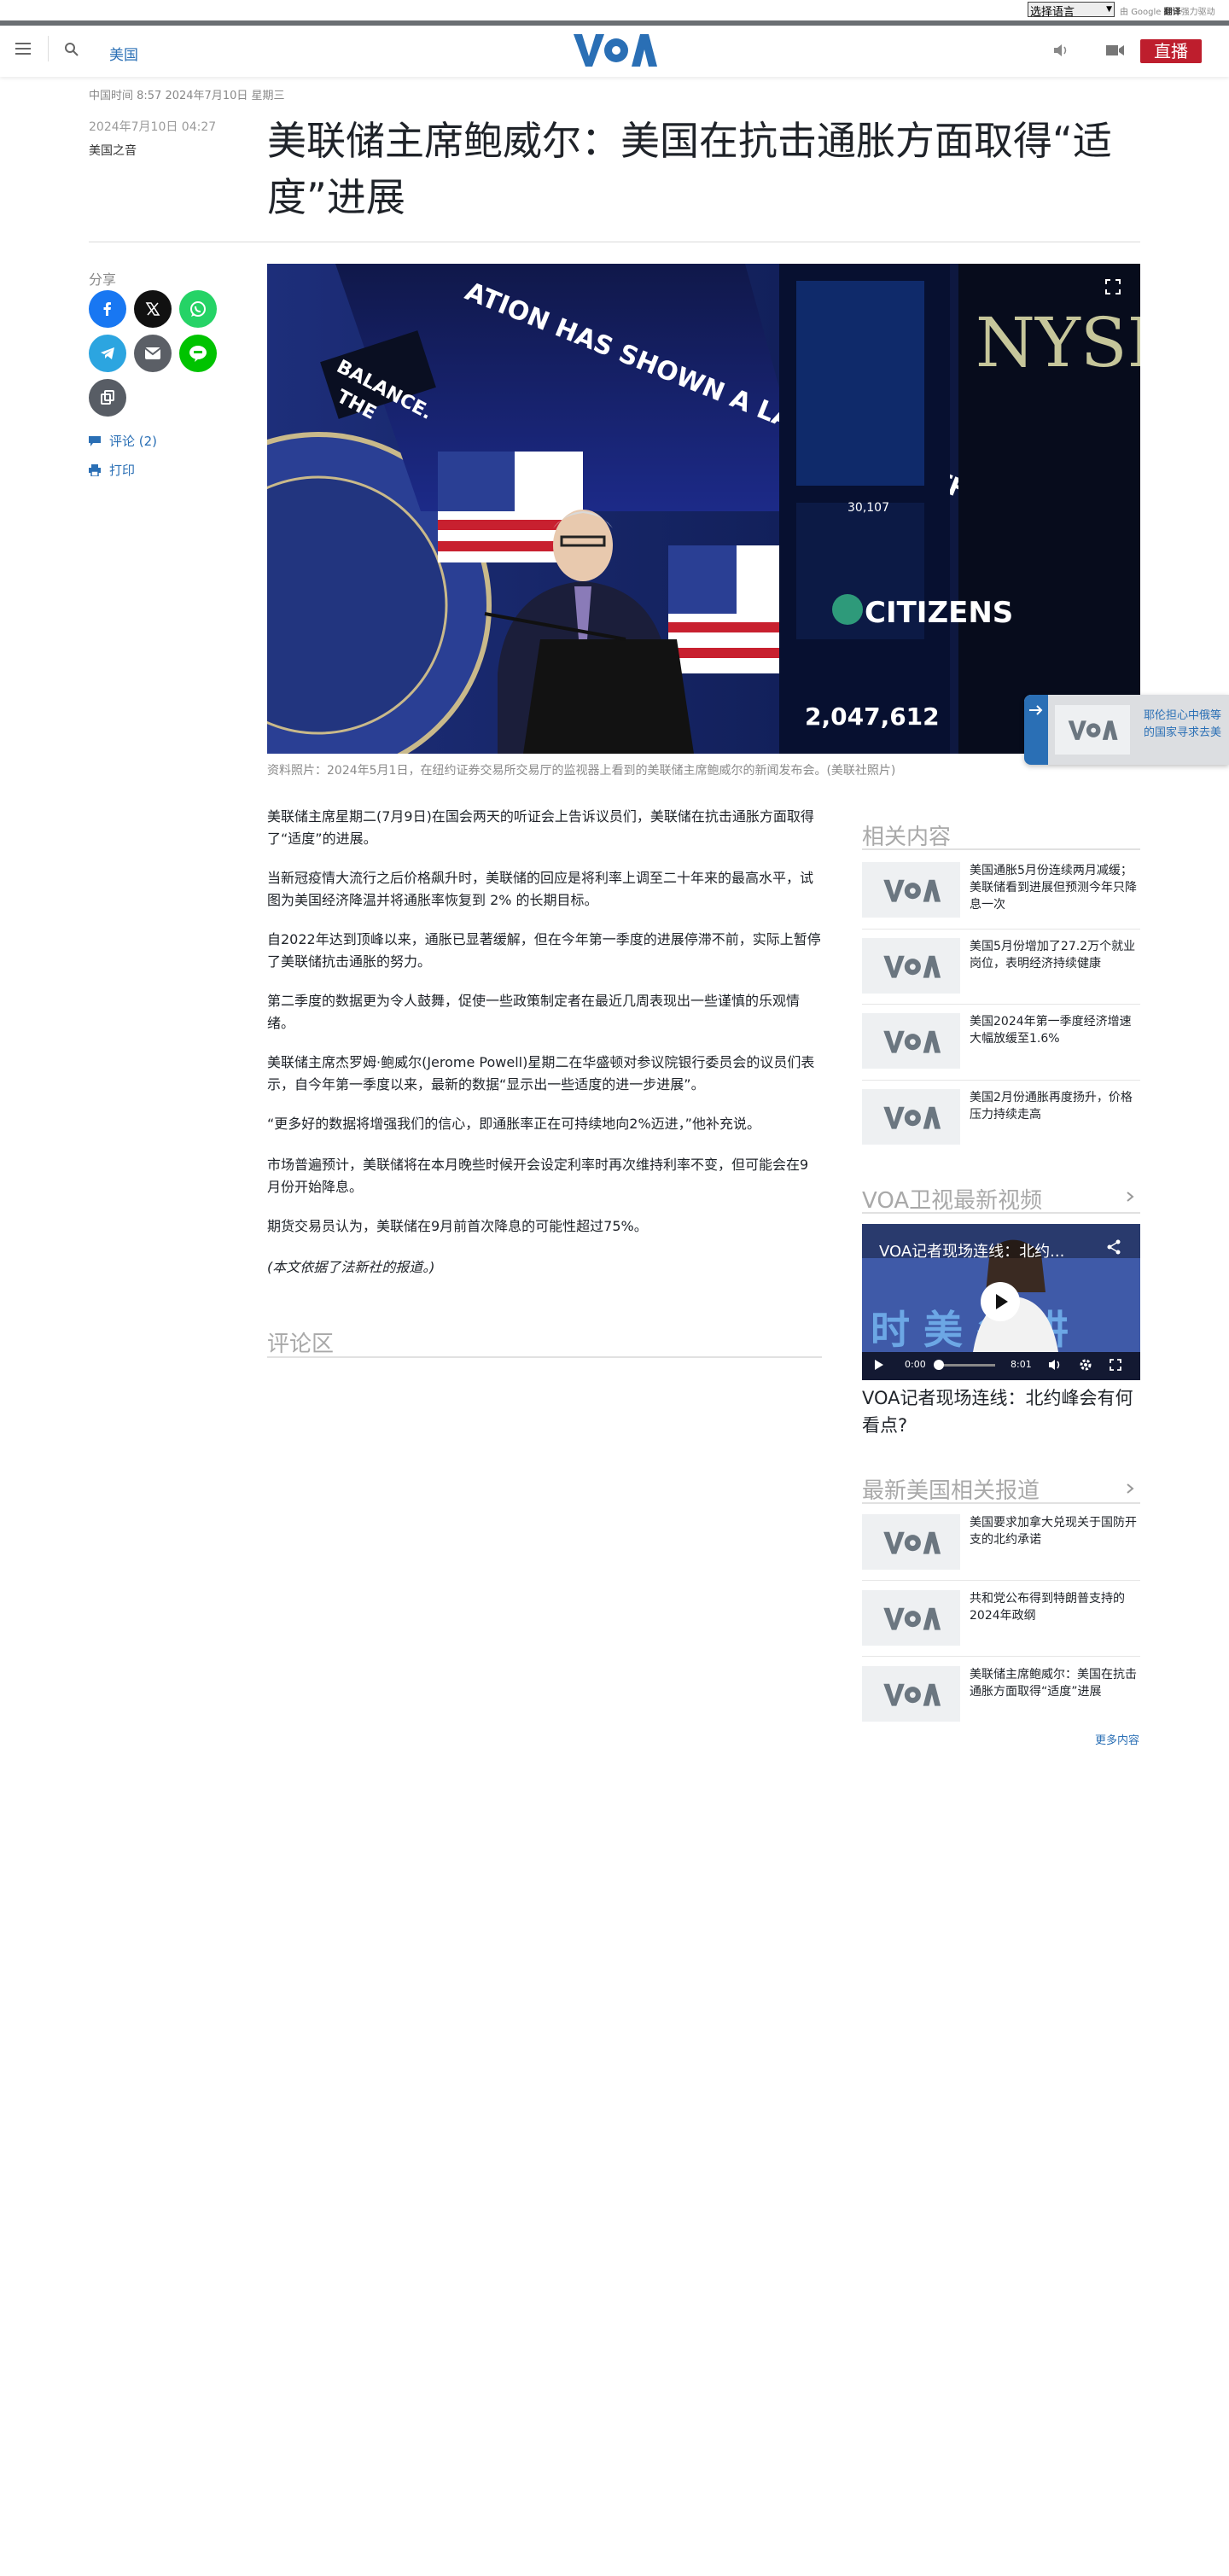 This screenshot has width=1229, height=2576. Describe the element at coordinates (48, 48) in the screenshot. I see `header-divider` at that location.